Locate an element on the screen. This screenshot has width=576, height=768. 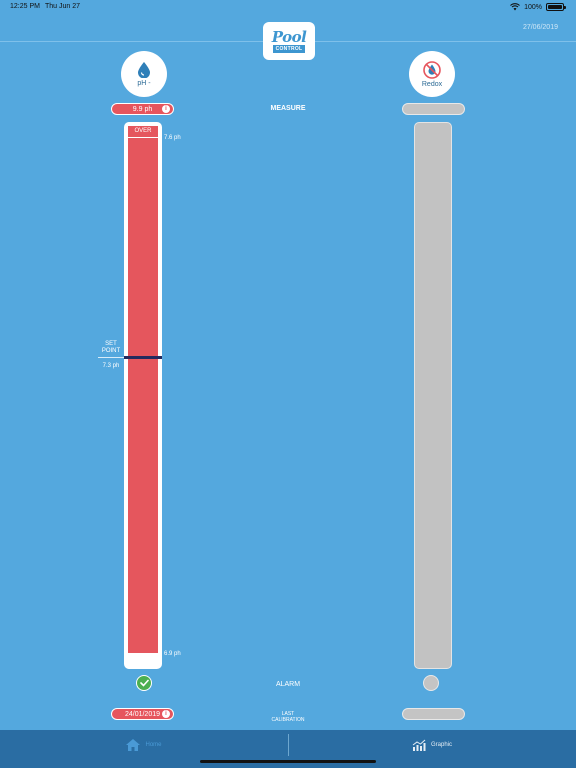
home-indicator is located at coordinates (288, 761).